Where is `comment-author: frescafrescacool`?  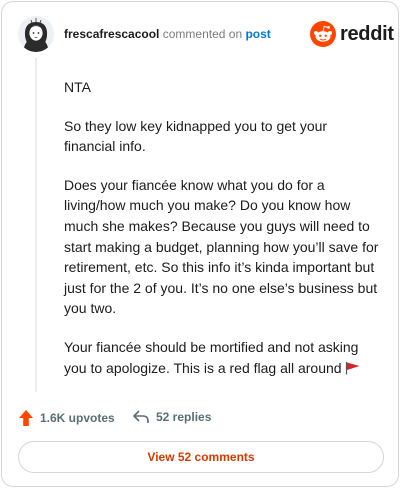
comment-author: frescafrescacool is located at coordinates (111, 34).